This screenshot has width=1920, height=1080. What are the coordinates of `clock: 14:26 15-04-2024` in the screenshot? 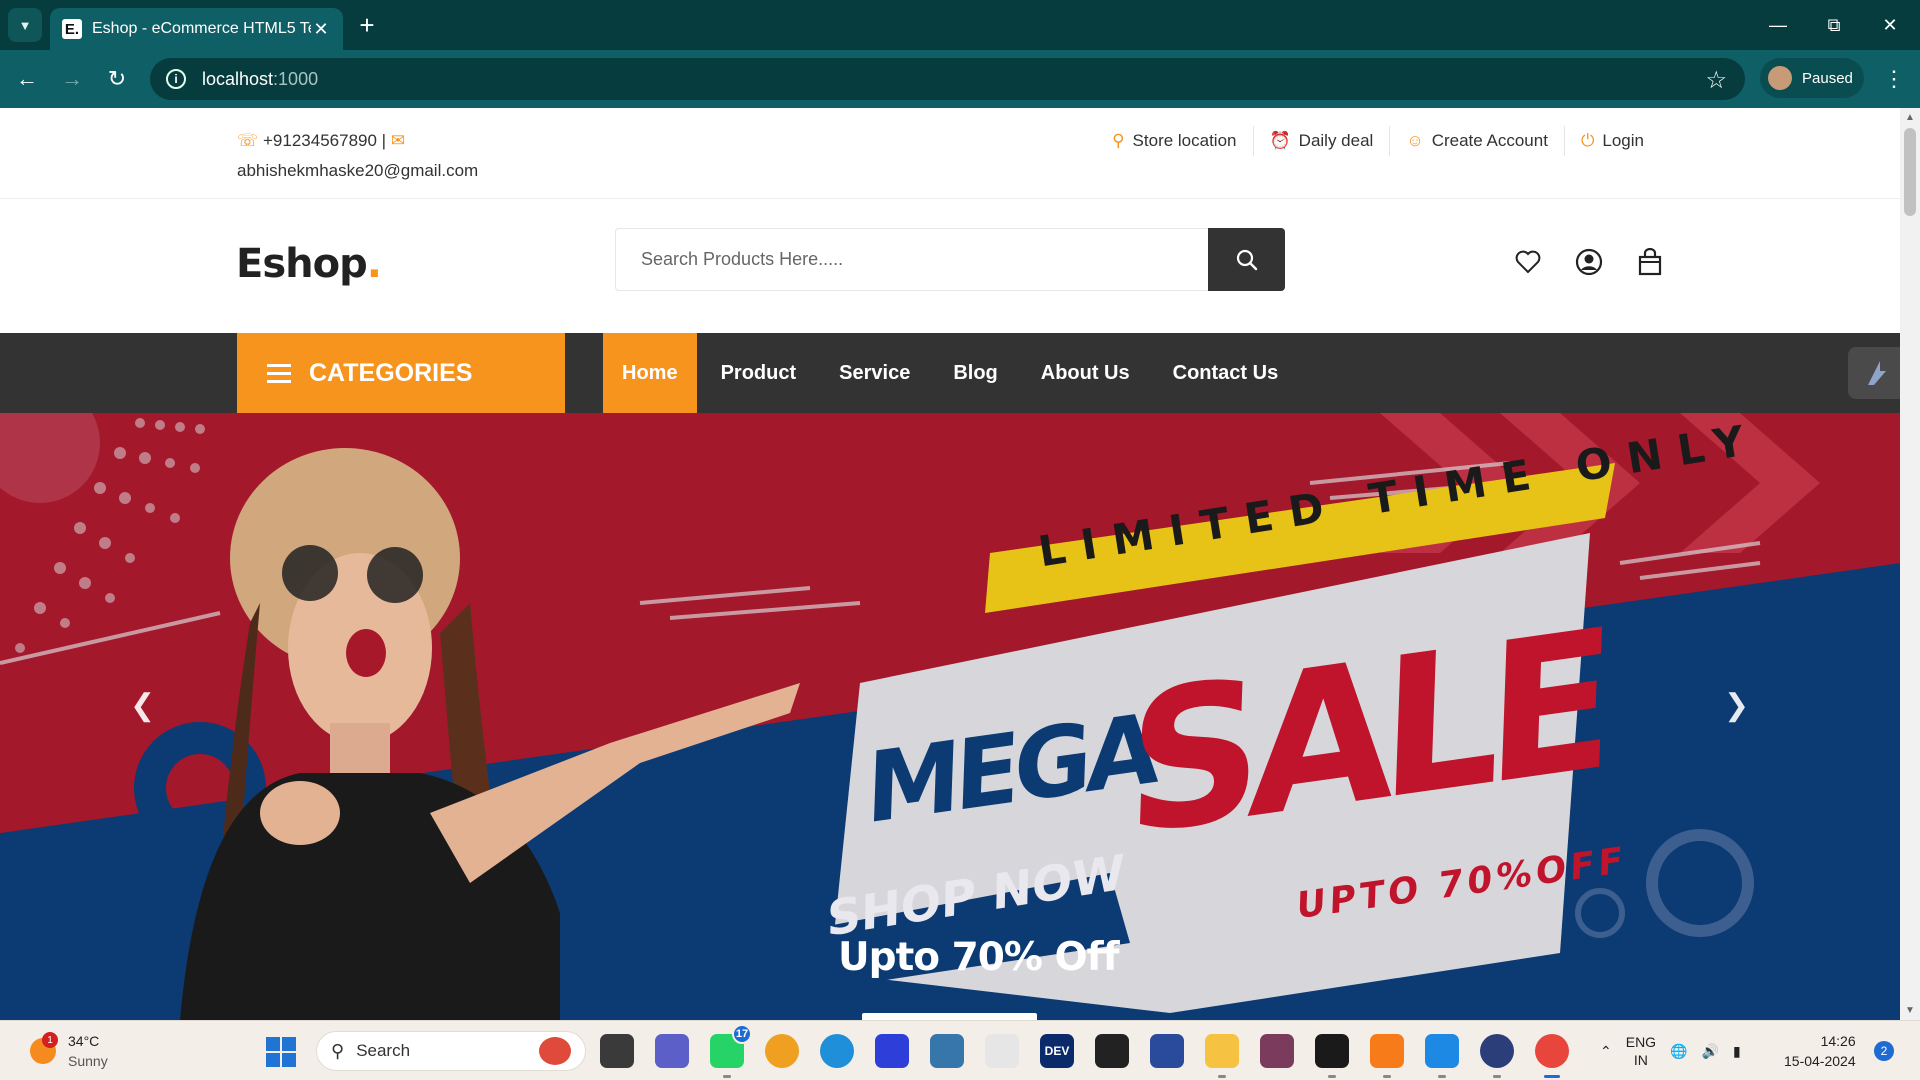 It's located at (1820, 1051).